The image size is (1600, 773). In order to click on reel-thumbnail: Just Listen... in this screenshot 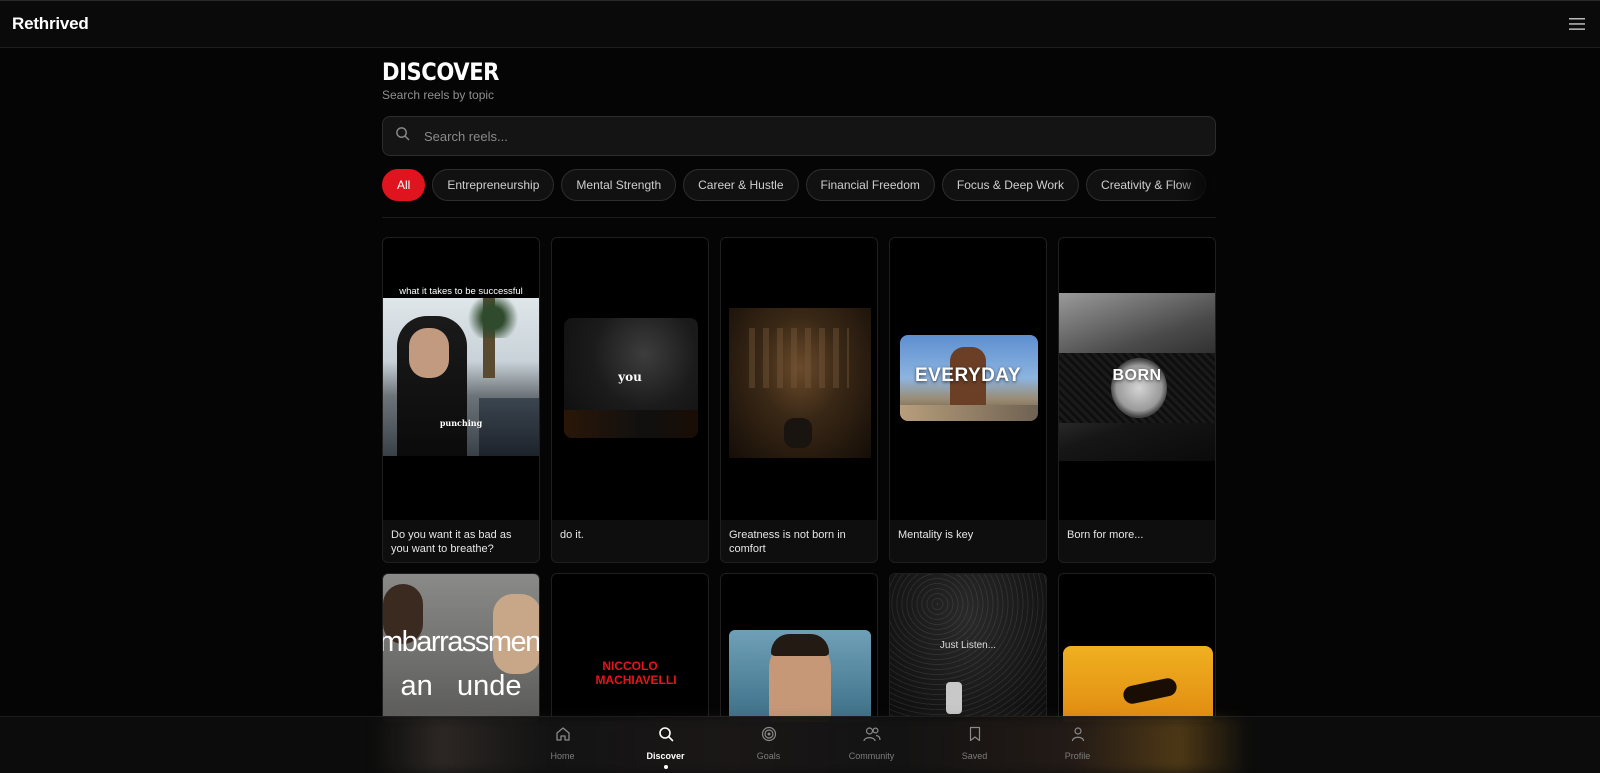, I will do `click(968, 648)`.